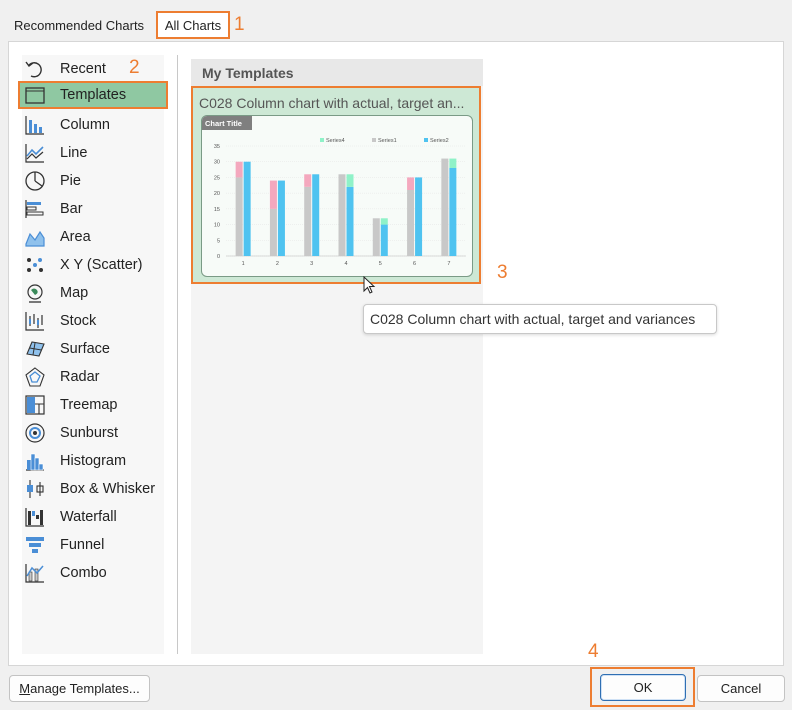 This screenshot has height=710, width=792. Describe the element at coordinates (345, 264) in the screenshot. I see `x-tick-label: 4` at that location.